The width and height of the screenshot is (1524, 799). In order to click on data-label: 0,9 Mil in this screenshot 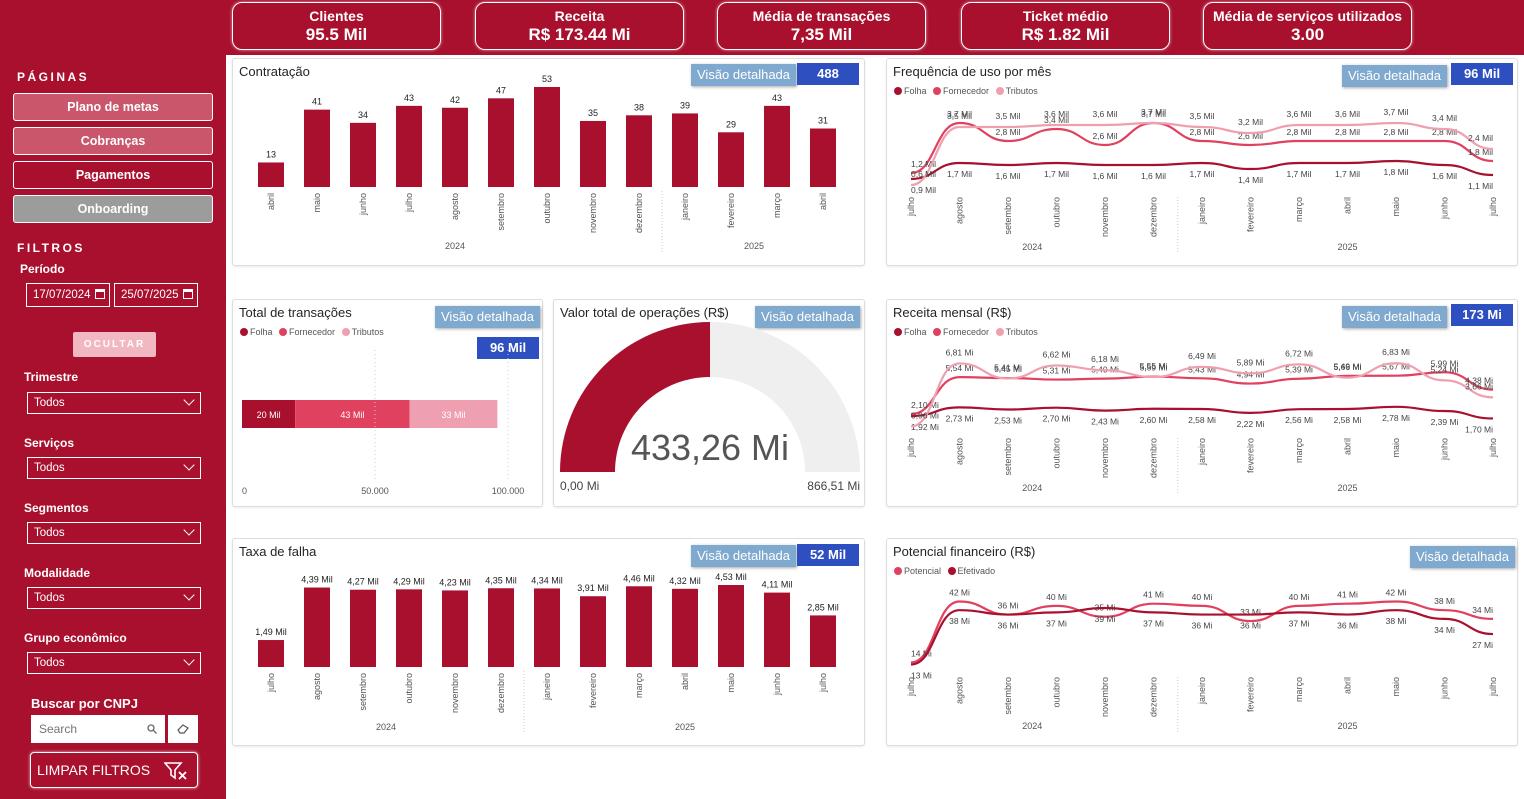, I will do `click(923, 190)`.